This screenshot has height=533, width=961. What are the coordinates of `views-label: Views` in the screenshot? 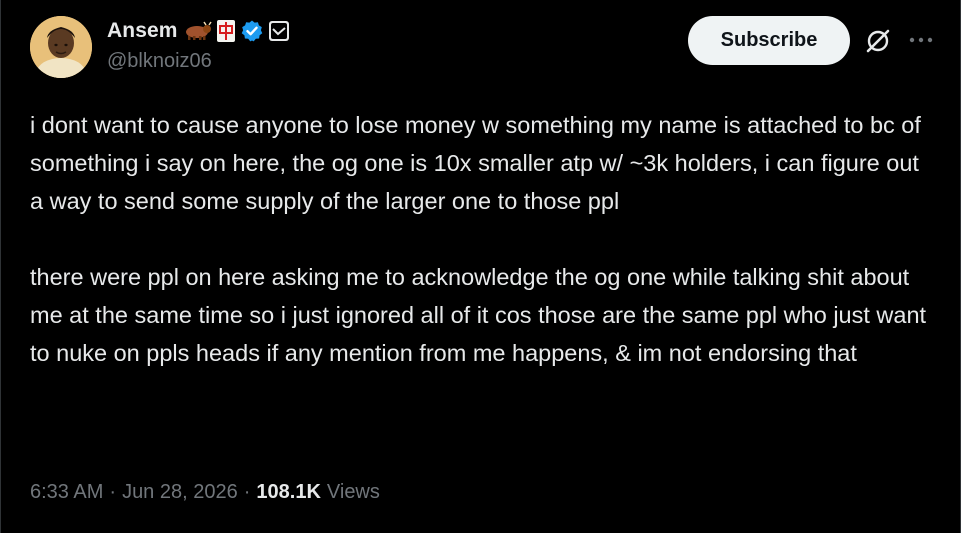 It's located at (353, 492).